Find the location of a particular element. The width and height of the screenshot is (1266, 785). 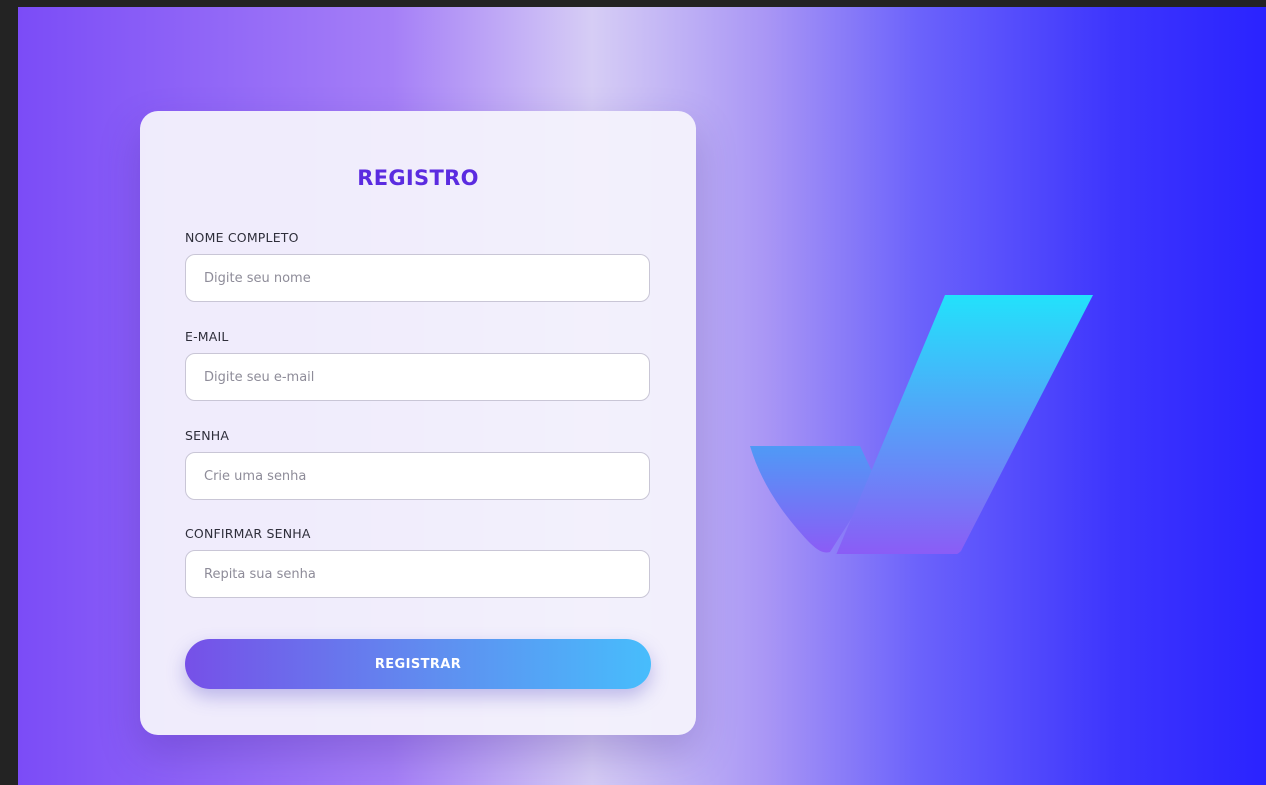

confirm-password-label: CONFIRMAR SENHA is located at coordinates (248, 533).